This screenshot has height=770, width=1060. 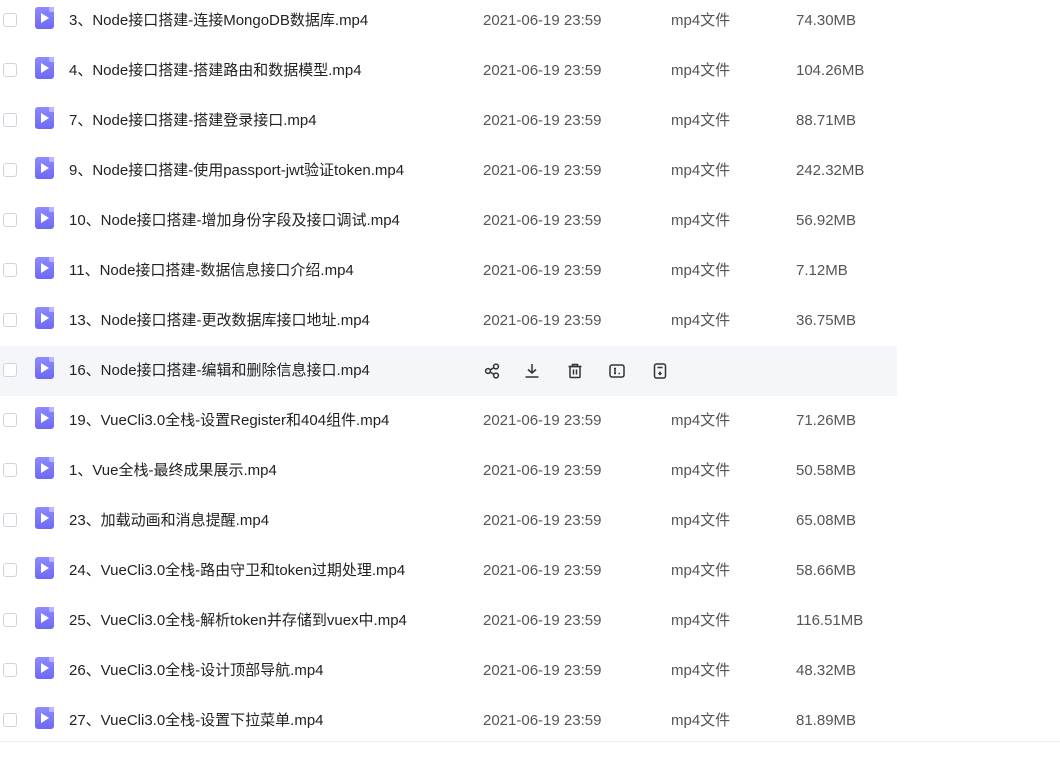 What do you see at coordinates (238, 621) in the screenshot?
I see `file-name: 25、VueCli3.0全栈-解析token并存储到vuex中.mp4` at bounding box center [238, 621].